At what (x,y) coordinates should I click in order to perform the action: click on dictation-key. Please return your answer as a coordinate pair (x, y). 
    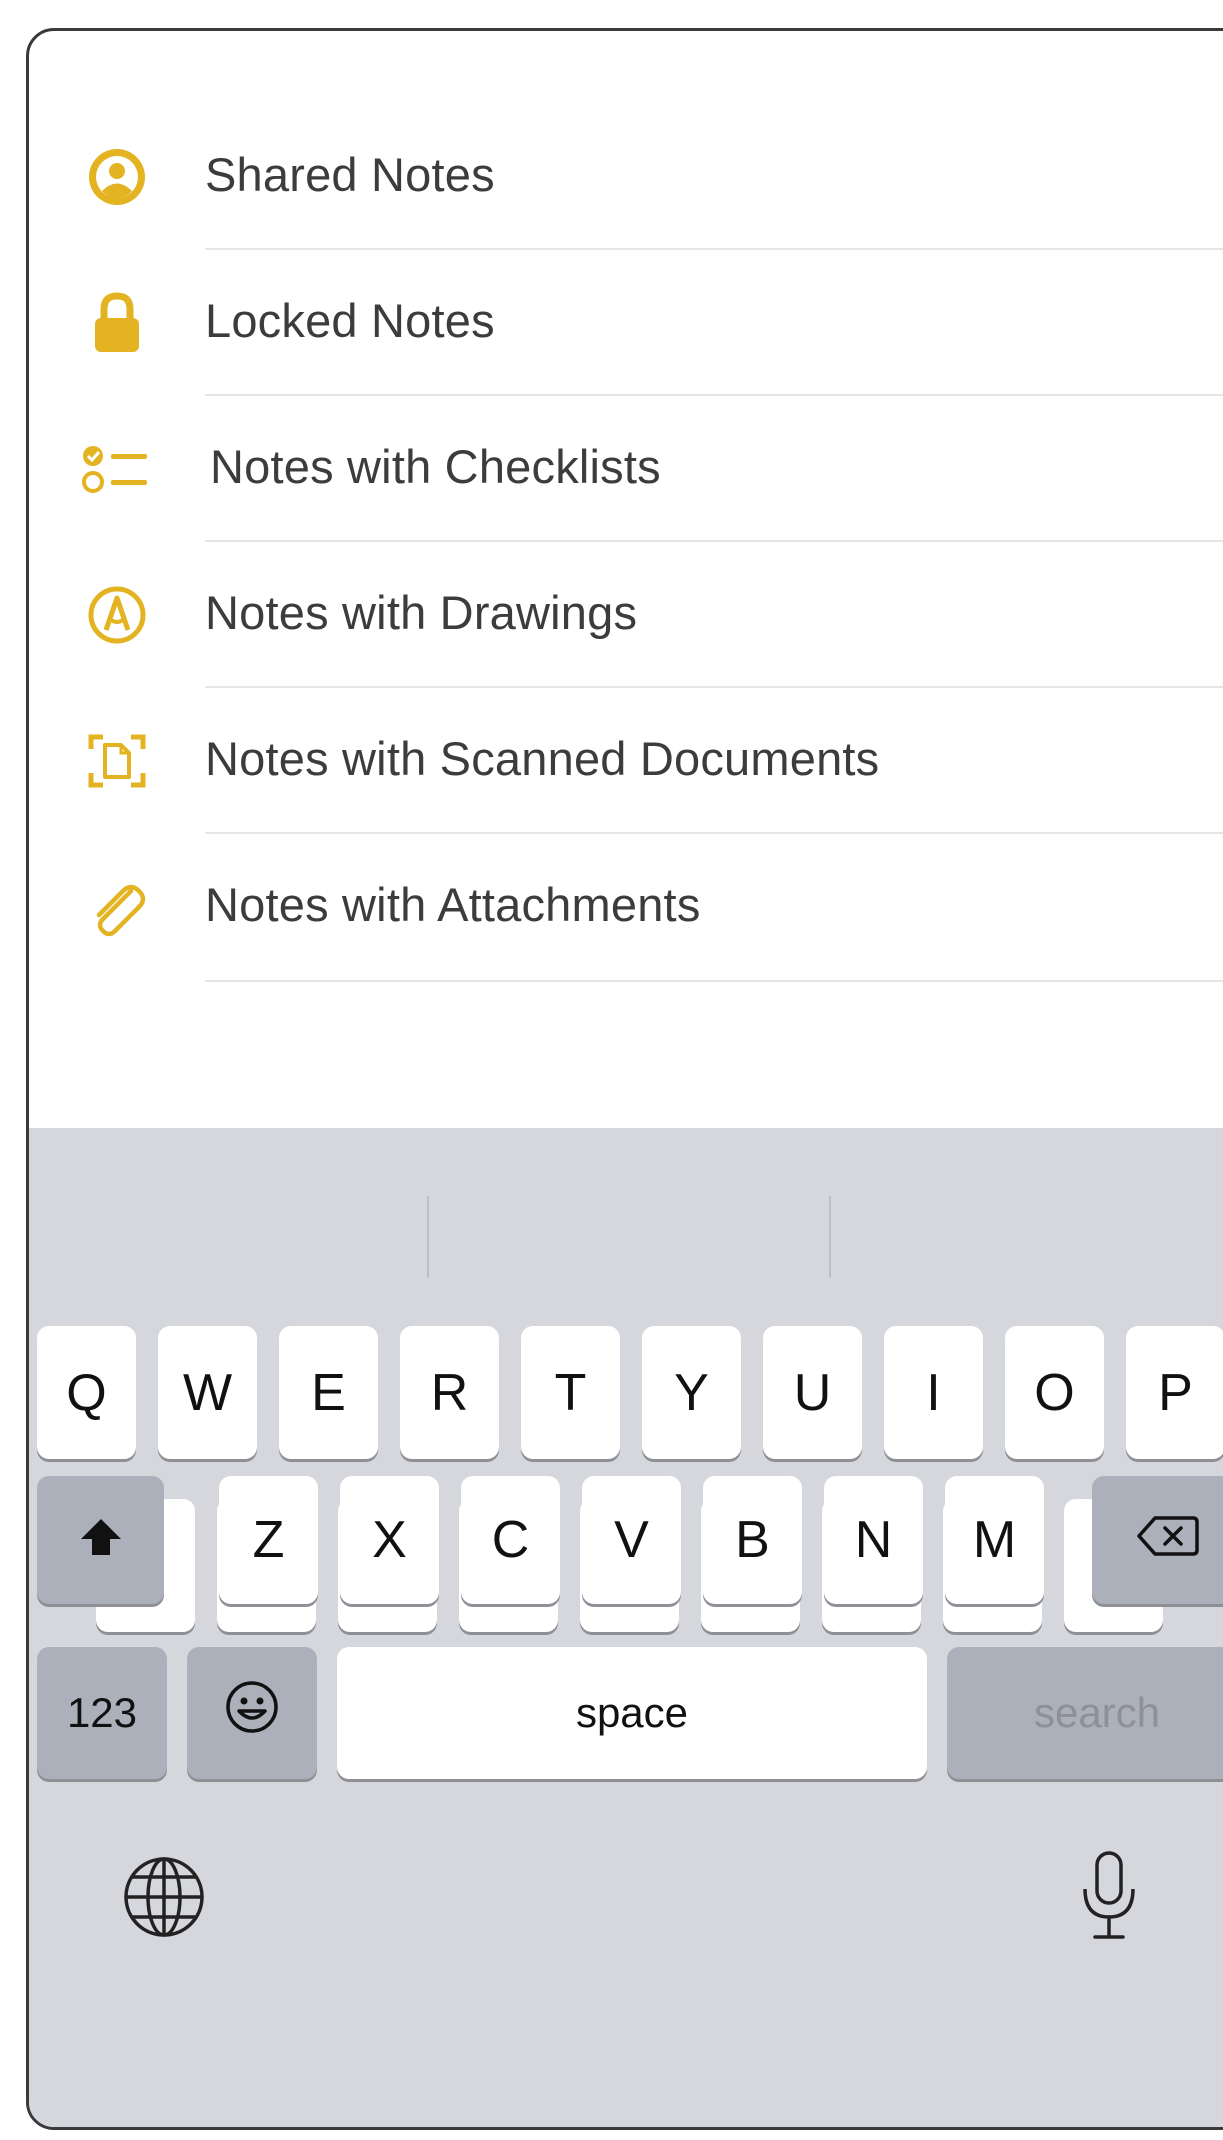
    Looking at the image, I should click on (1109, 1898).